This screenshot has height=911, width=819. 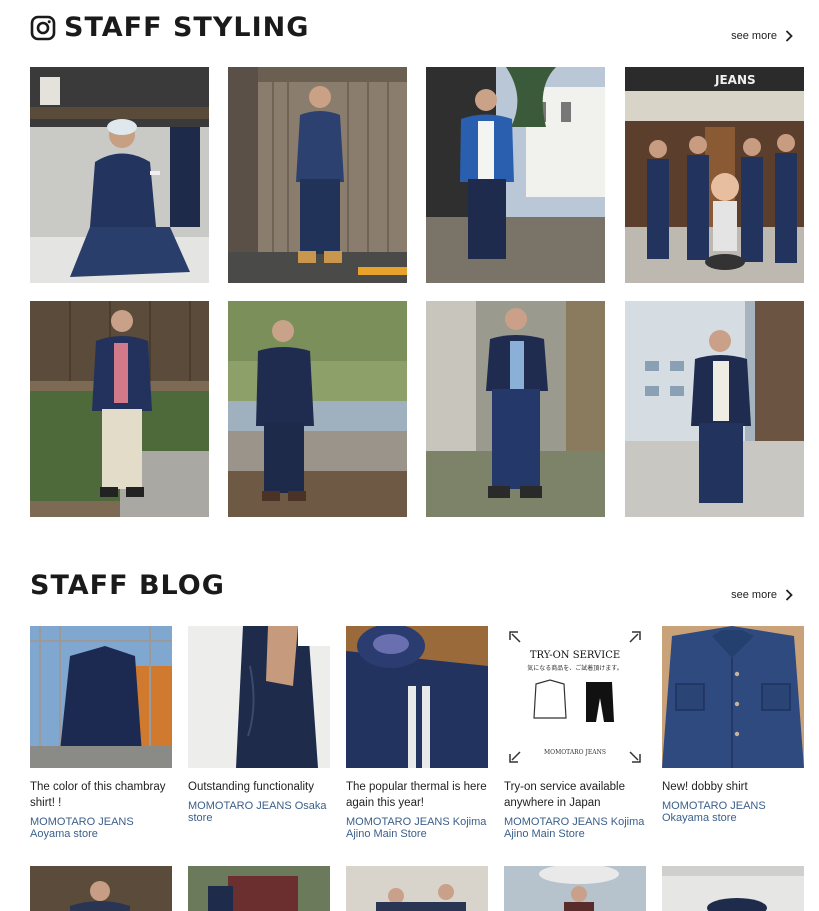 I want to click on blog-post-store: MOMOTARO JEANS Okayama store, so click(x=733, y=812).